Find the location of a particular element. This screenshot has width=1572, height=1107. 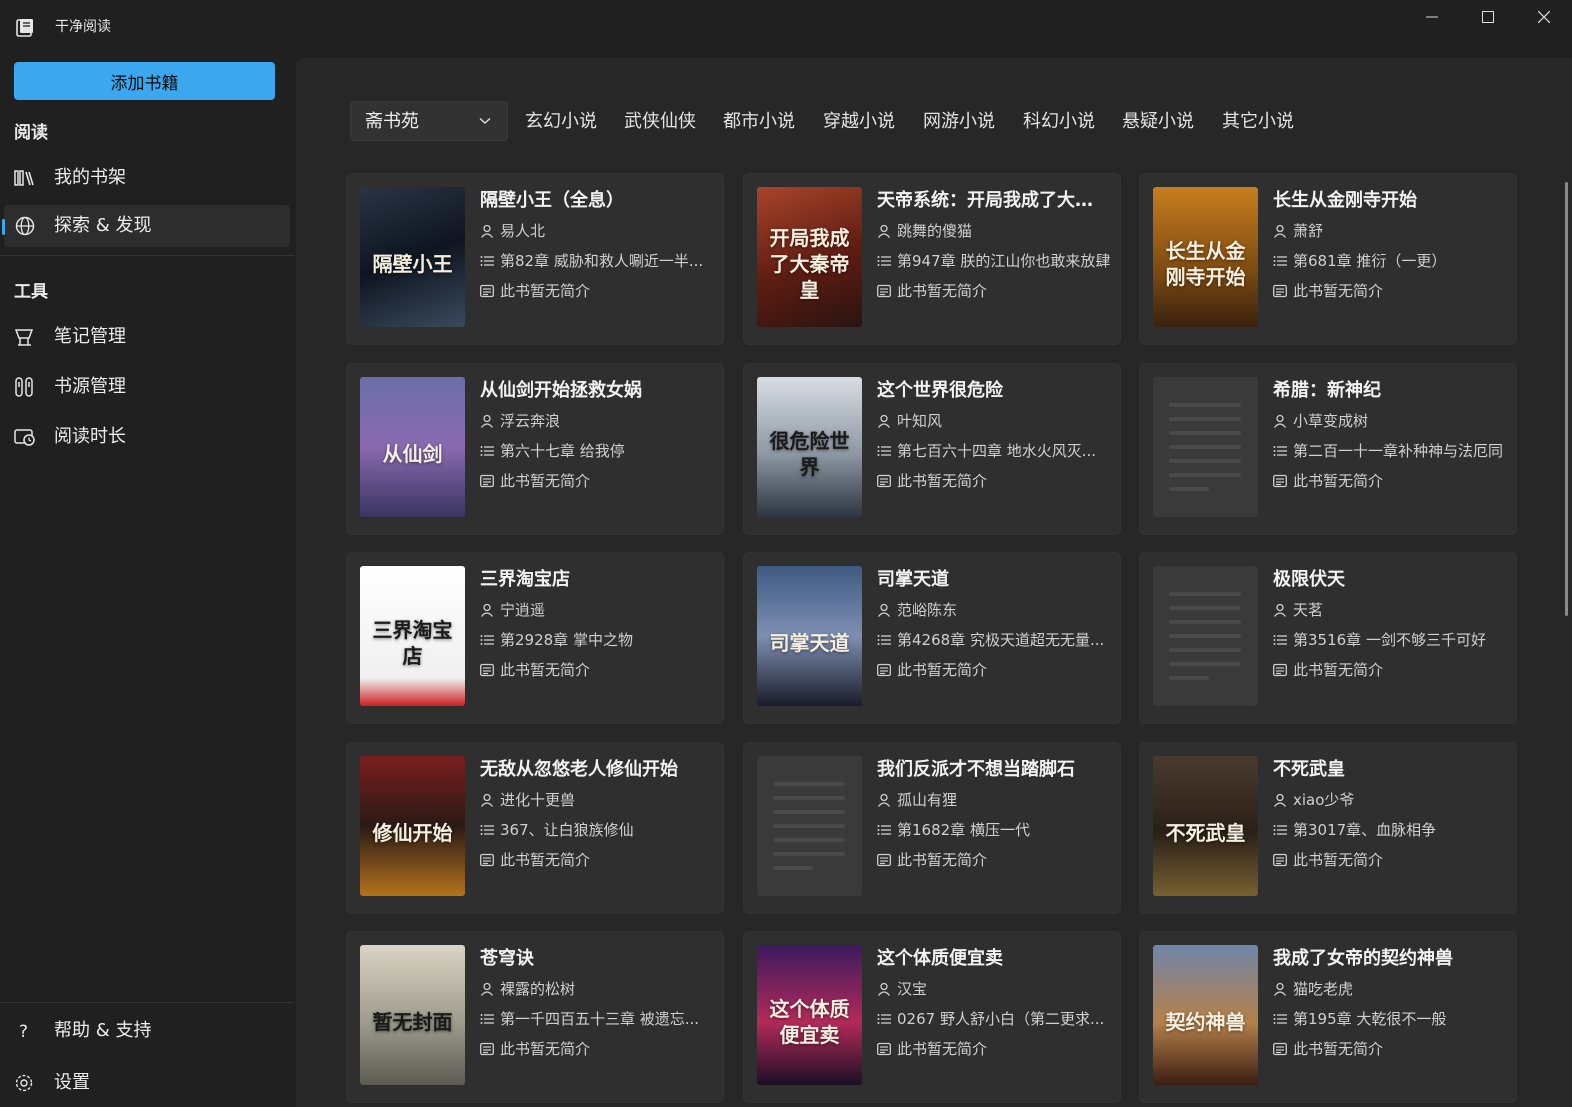

add-book-button: 添加书籍 is located at coordinates (144, 81).